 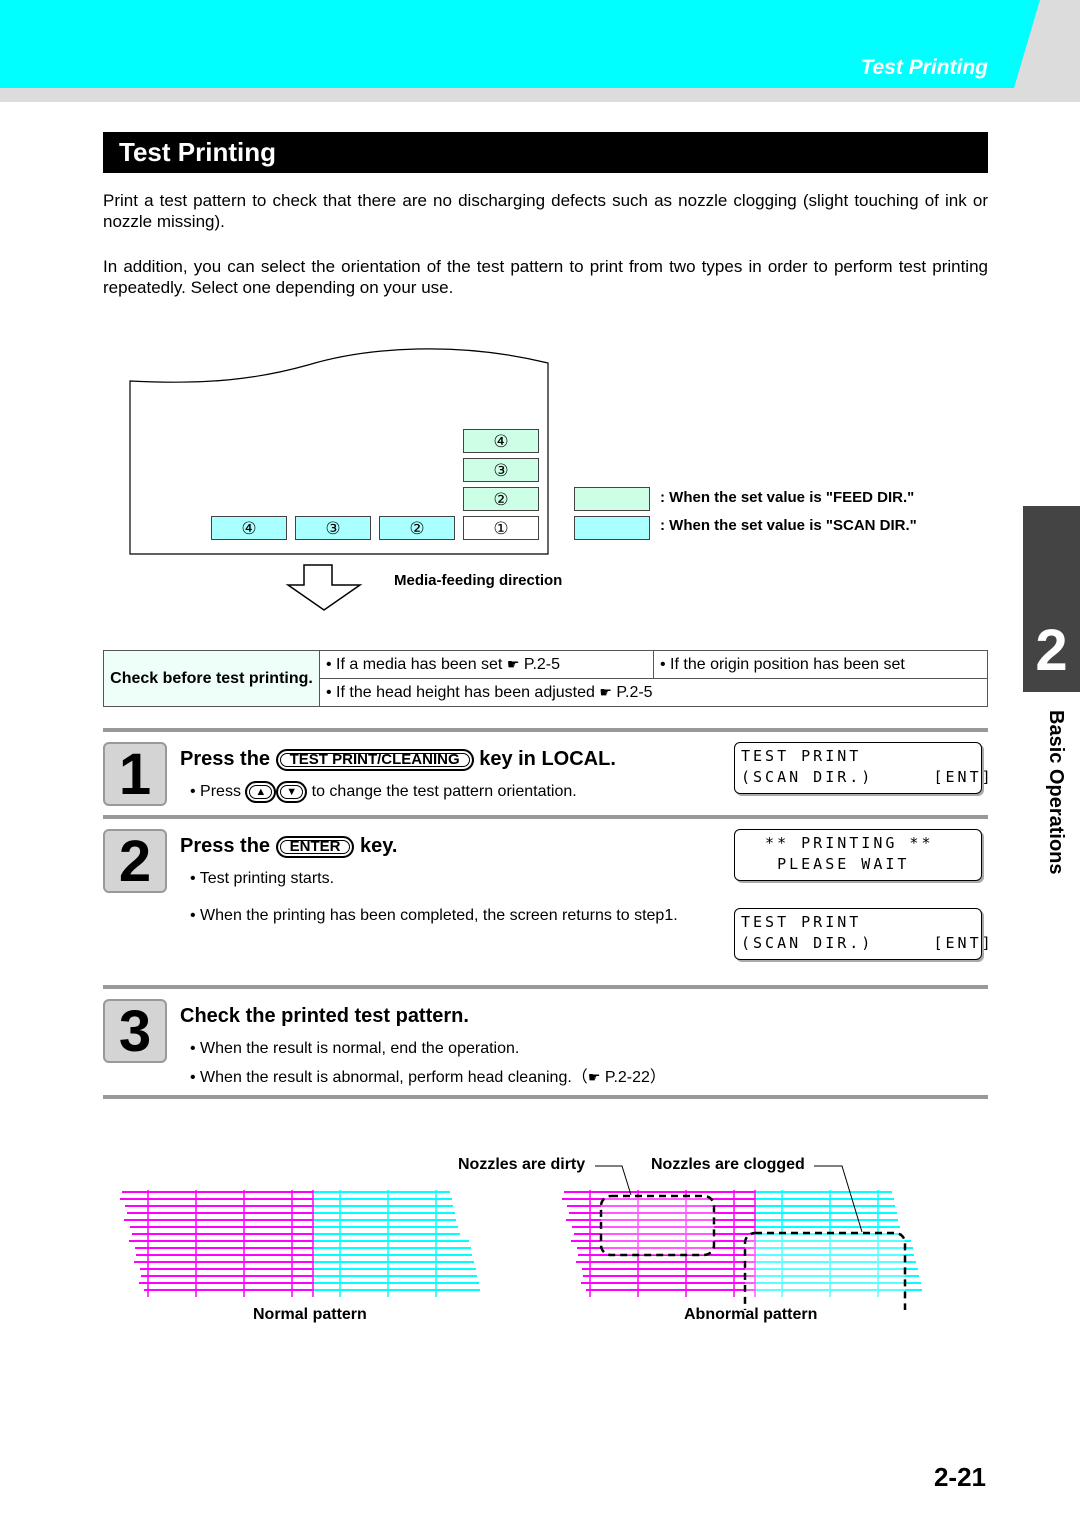 I want to click on check-item: • If a media has been set ☛ P.2-5, so click(x=486, y=664).